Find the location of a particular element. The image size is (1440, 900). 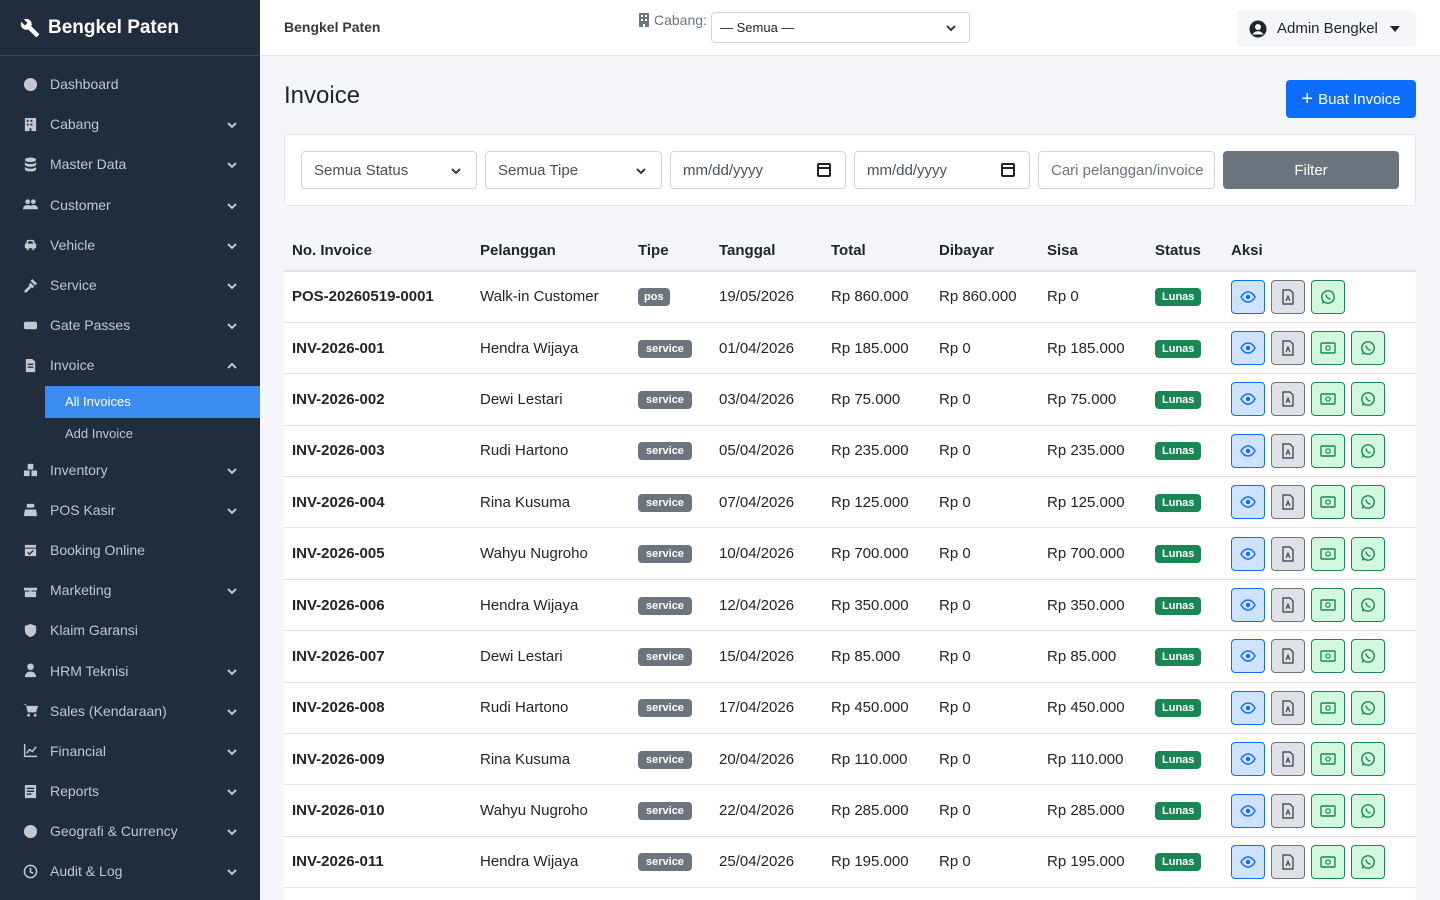

sidebar-item-booking-online: Booking Online is located at coordinates (130, 550).